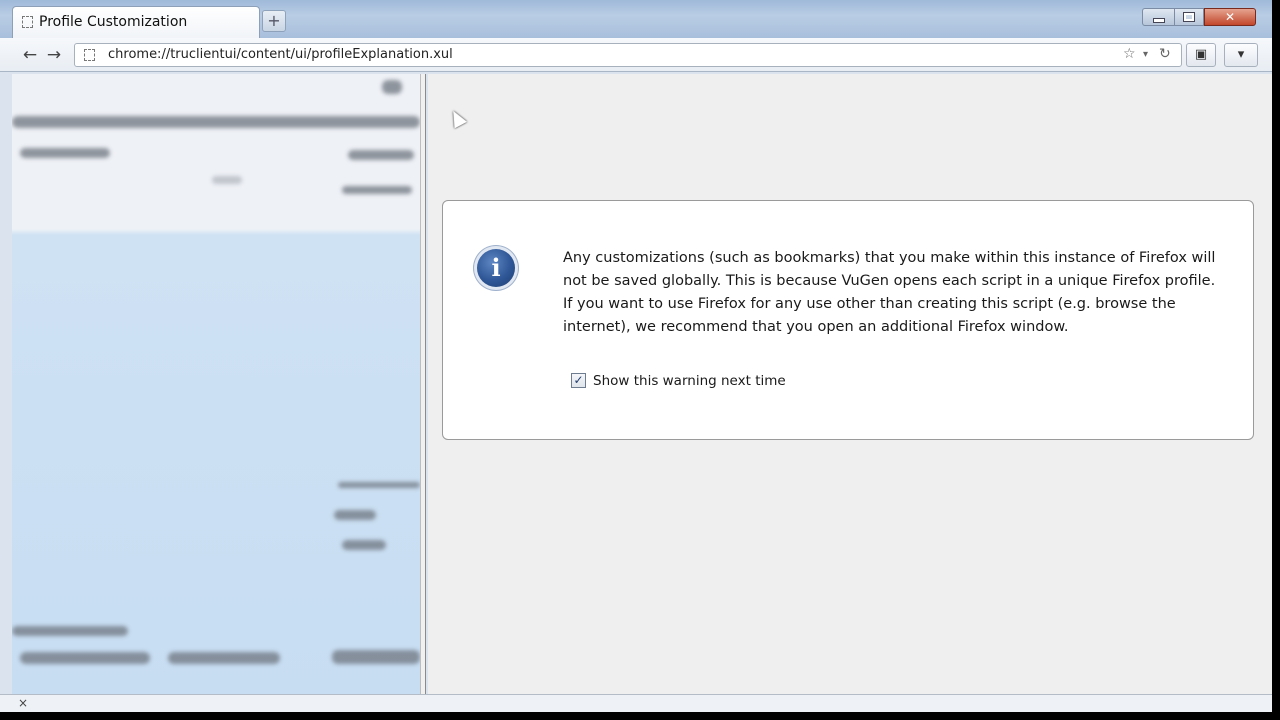 The image size is (1280, 720). Describe the element at coordinates (1158, 17) in the screenshot. I see `minimize-button` at that location.